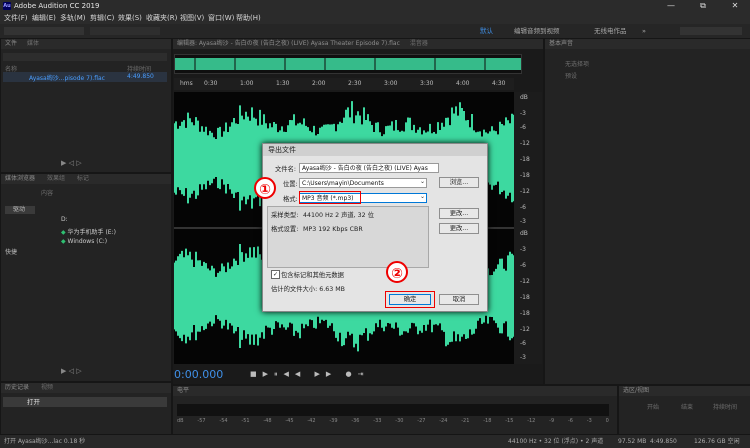 This screenshot has height=448, width=750. What do you see at coordinates (419, 43) in the screenshot?
I see `tab-mixer: 混音器` at bounding box center [419, 43].